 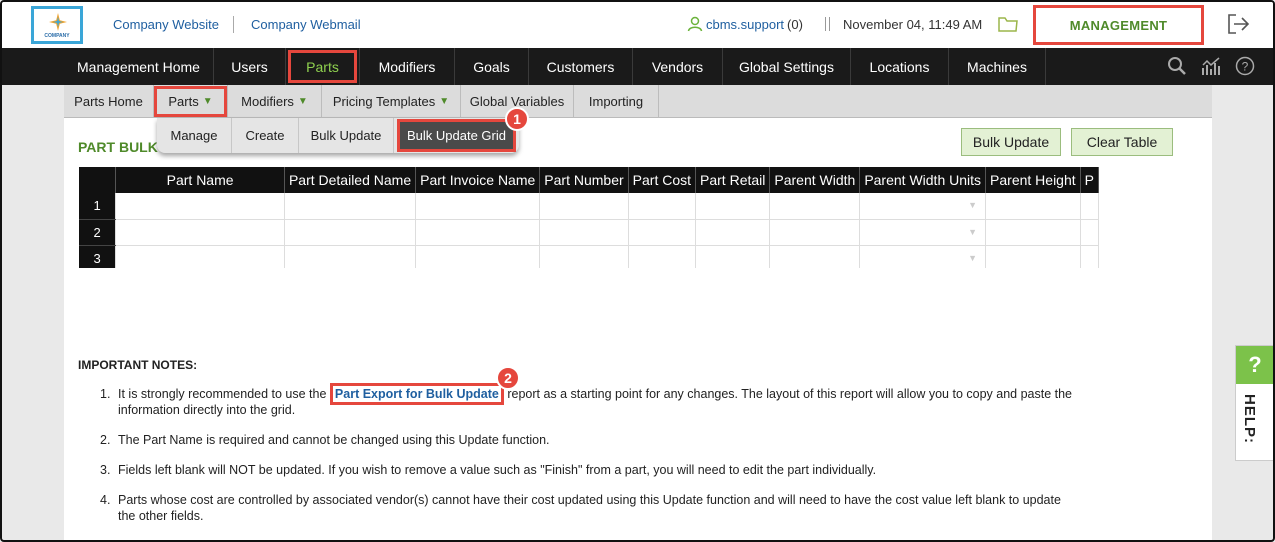 I want to click on column-header: Part Retail, so click(x=733, y=180).